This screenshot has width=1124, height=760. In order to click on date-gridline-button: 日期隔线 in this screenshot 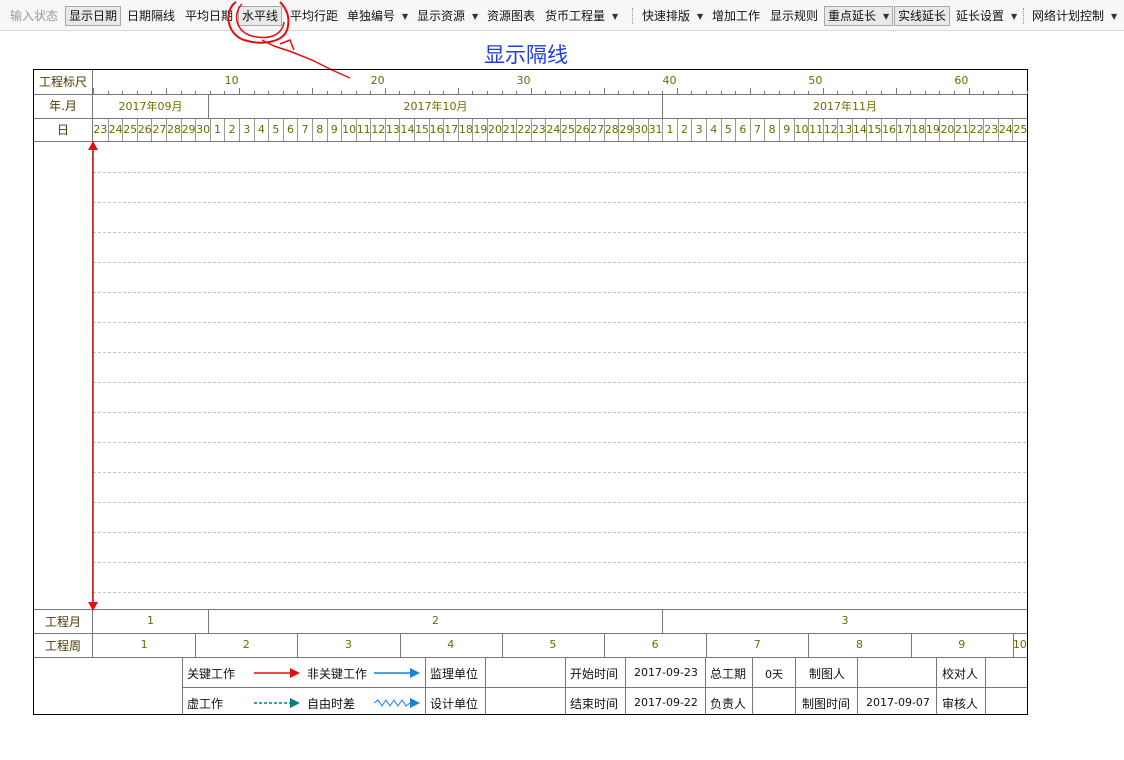, I will do `click(151, 16)`.